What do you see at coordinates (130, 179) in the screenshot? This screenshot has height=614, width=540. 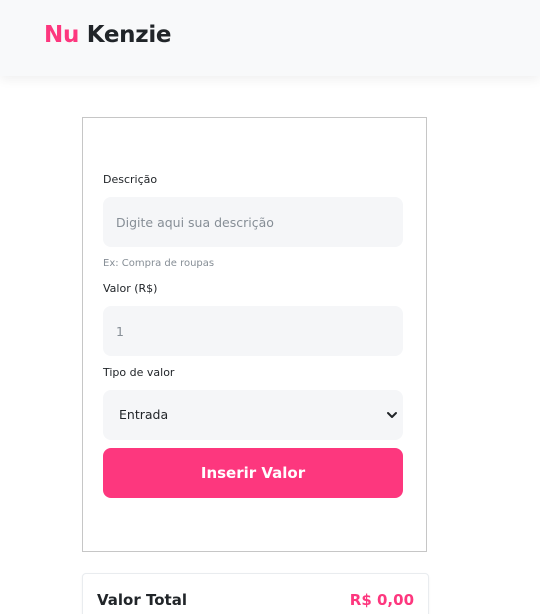 I see `description-label: Descrição` at bounding box center [130, 179].